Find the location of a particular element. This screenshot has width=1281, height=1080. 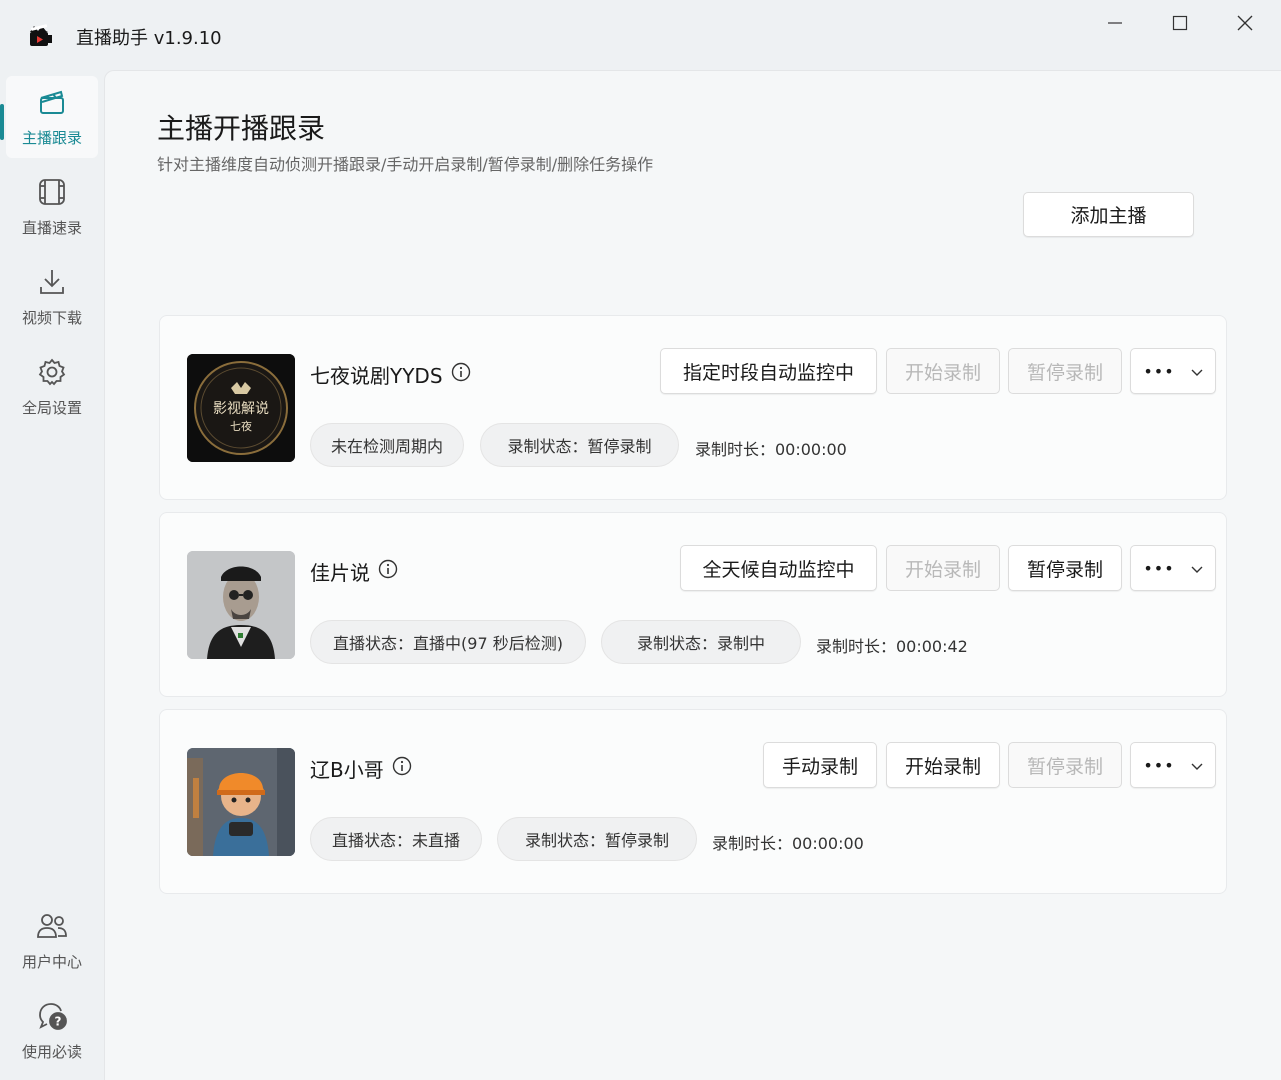

sidebar-item-label: 使用必读 is located at coordinates (51, 1051).